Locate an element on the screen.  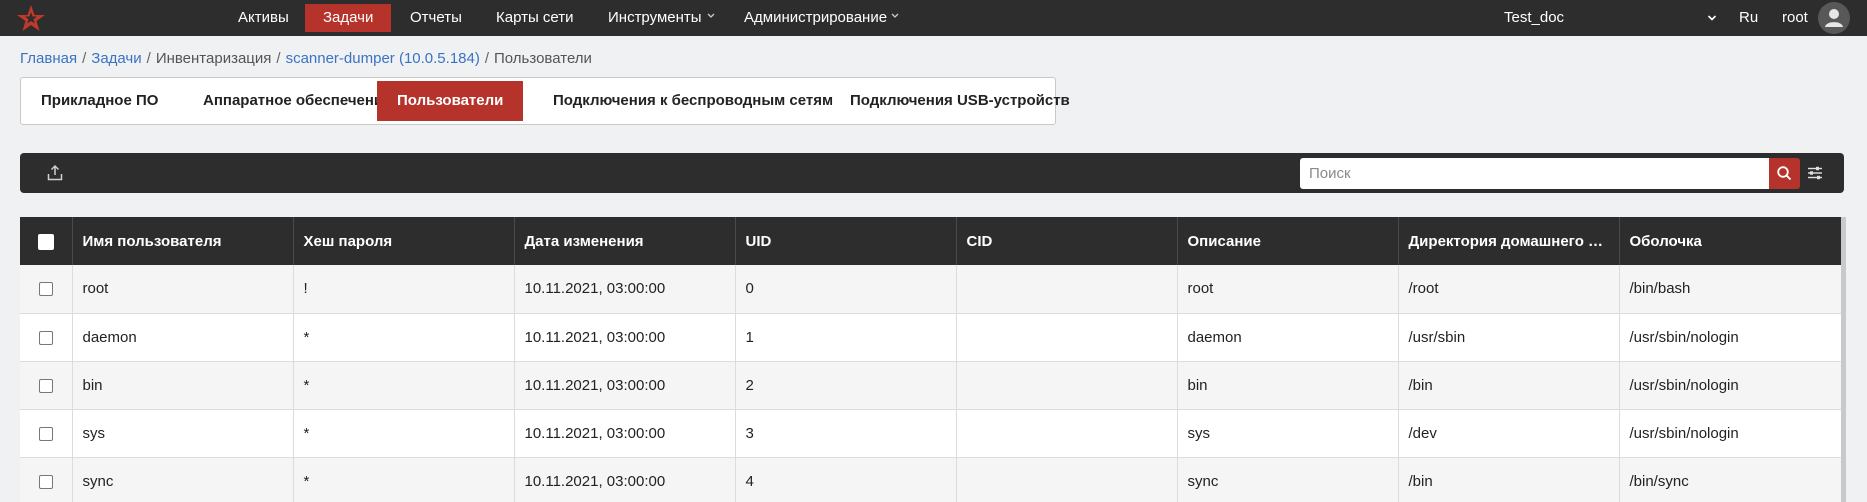
column-header-uid: UID is located at coordinates (846, 241).